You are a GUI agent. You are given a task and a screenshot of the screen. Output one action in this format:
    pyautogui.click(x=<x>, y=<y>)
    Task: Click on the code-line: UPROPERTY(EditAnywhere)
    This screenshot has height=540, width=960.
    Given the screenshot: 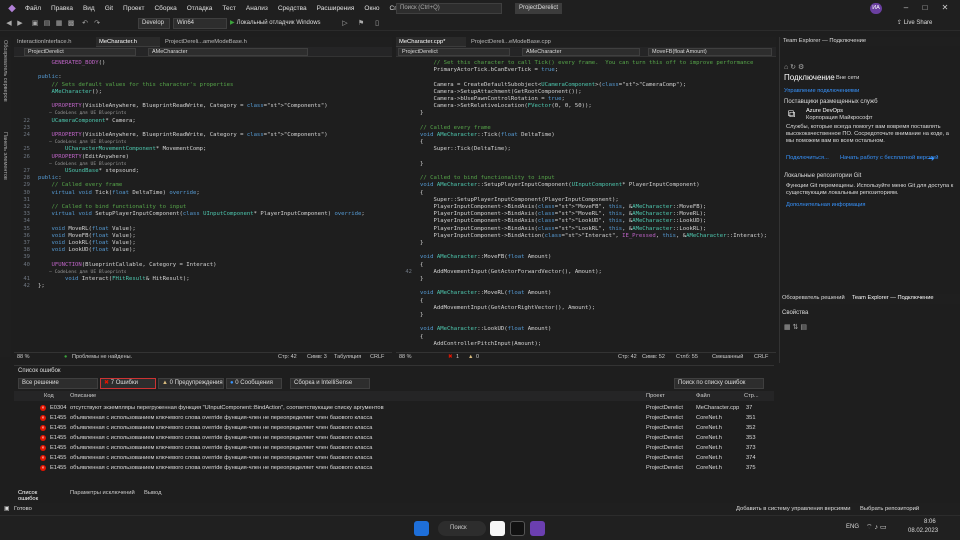 What is the action you would take?
    pyautogui.click(x=83, y=157)
    